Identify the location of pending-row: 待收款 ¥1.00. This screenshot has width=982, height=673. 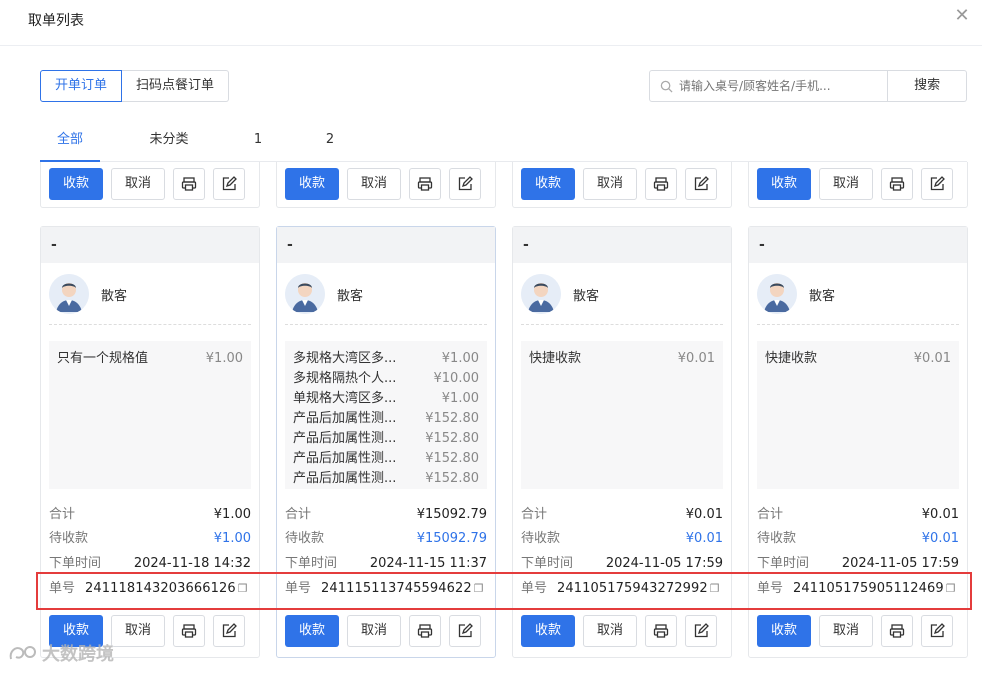
(150, 539).